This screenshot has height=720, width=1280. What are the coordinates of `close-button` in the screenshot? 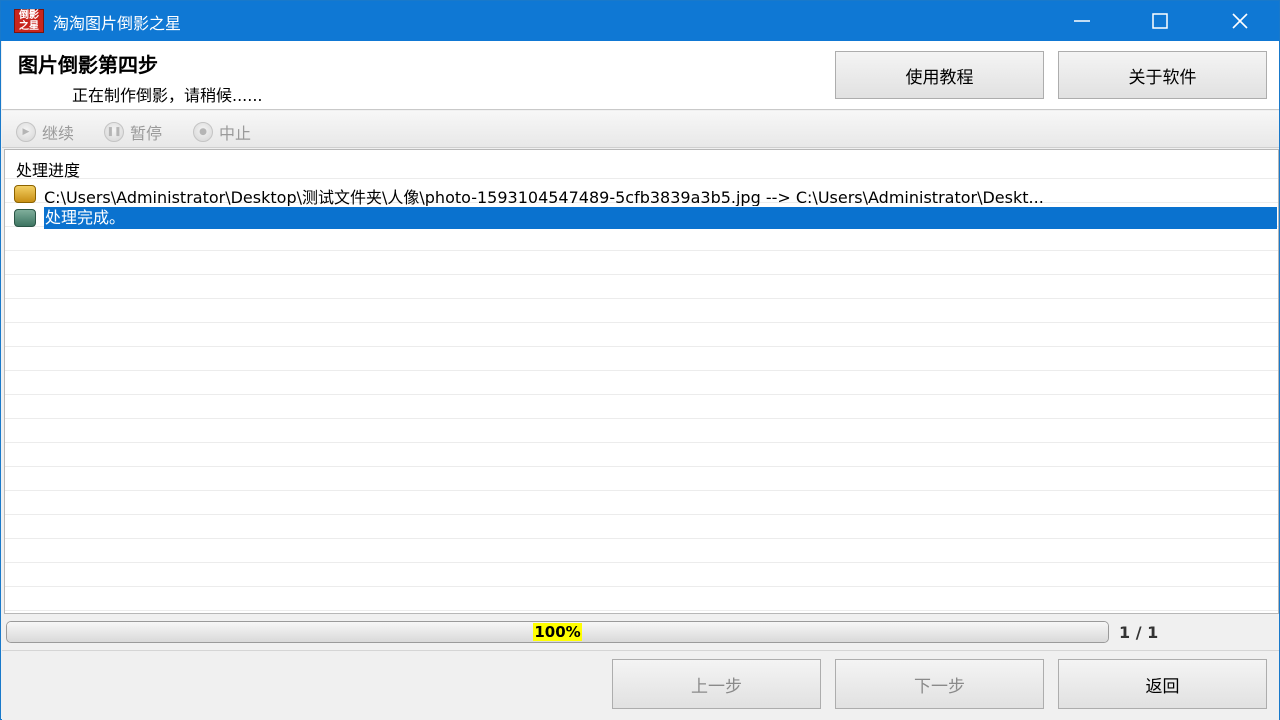 It's located at (1240, 21).